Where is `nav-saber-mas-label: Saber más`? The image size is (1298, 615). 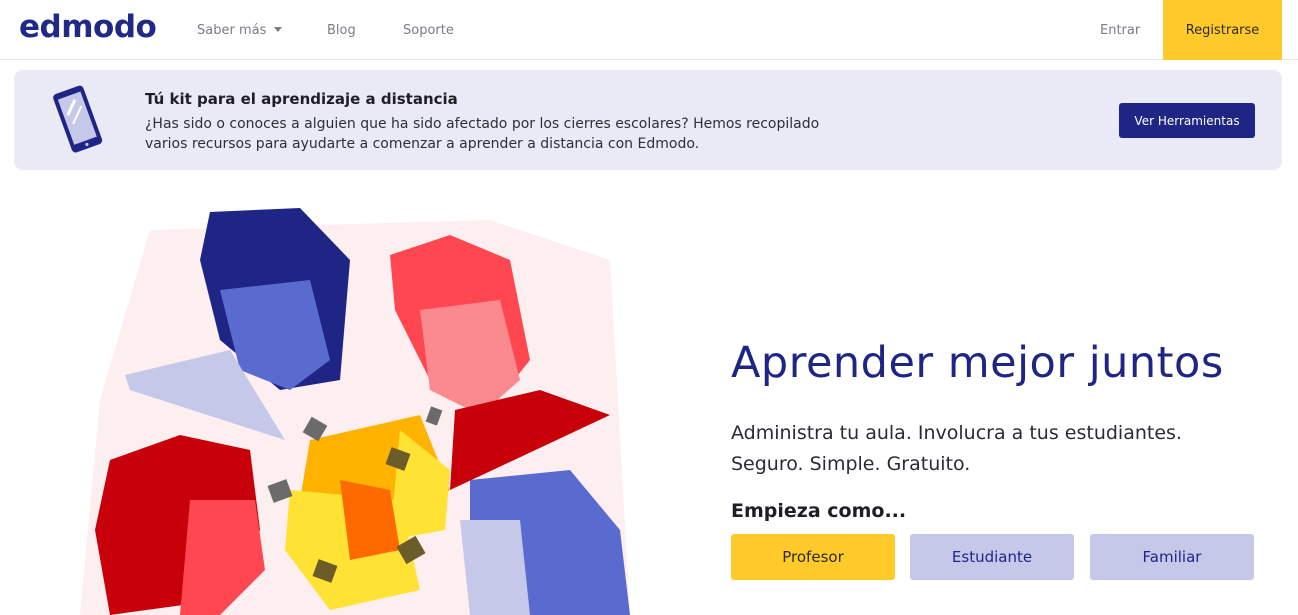 nav-saber-mas-label: Saber más is located at coordinates (232, 30).